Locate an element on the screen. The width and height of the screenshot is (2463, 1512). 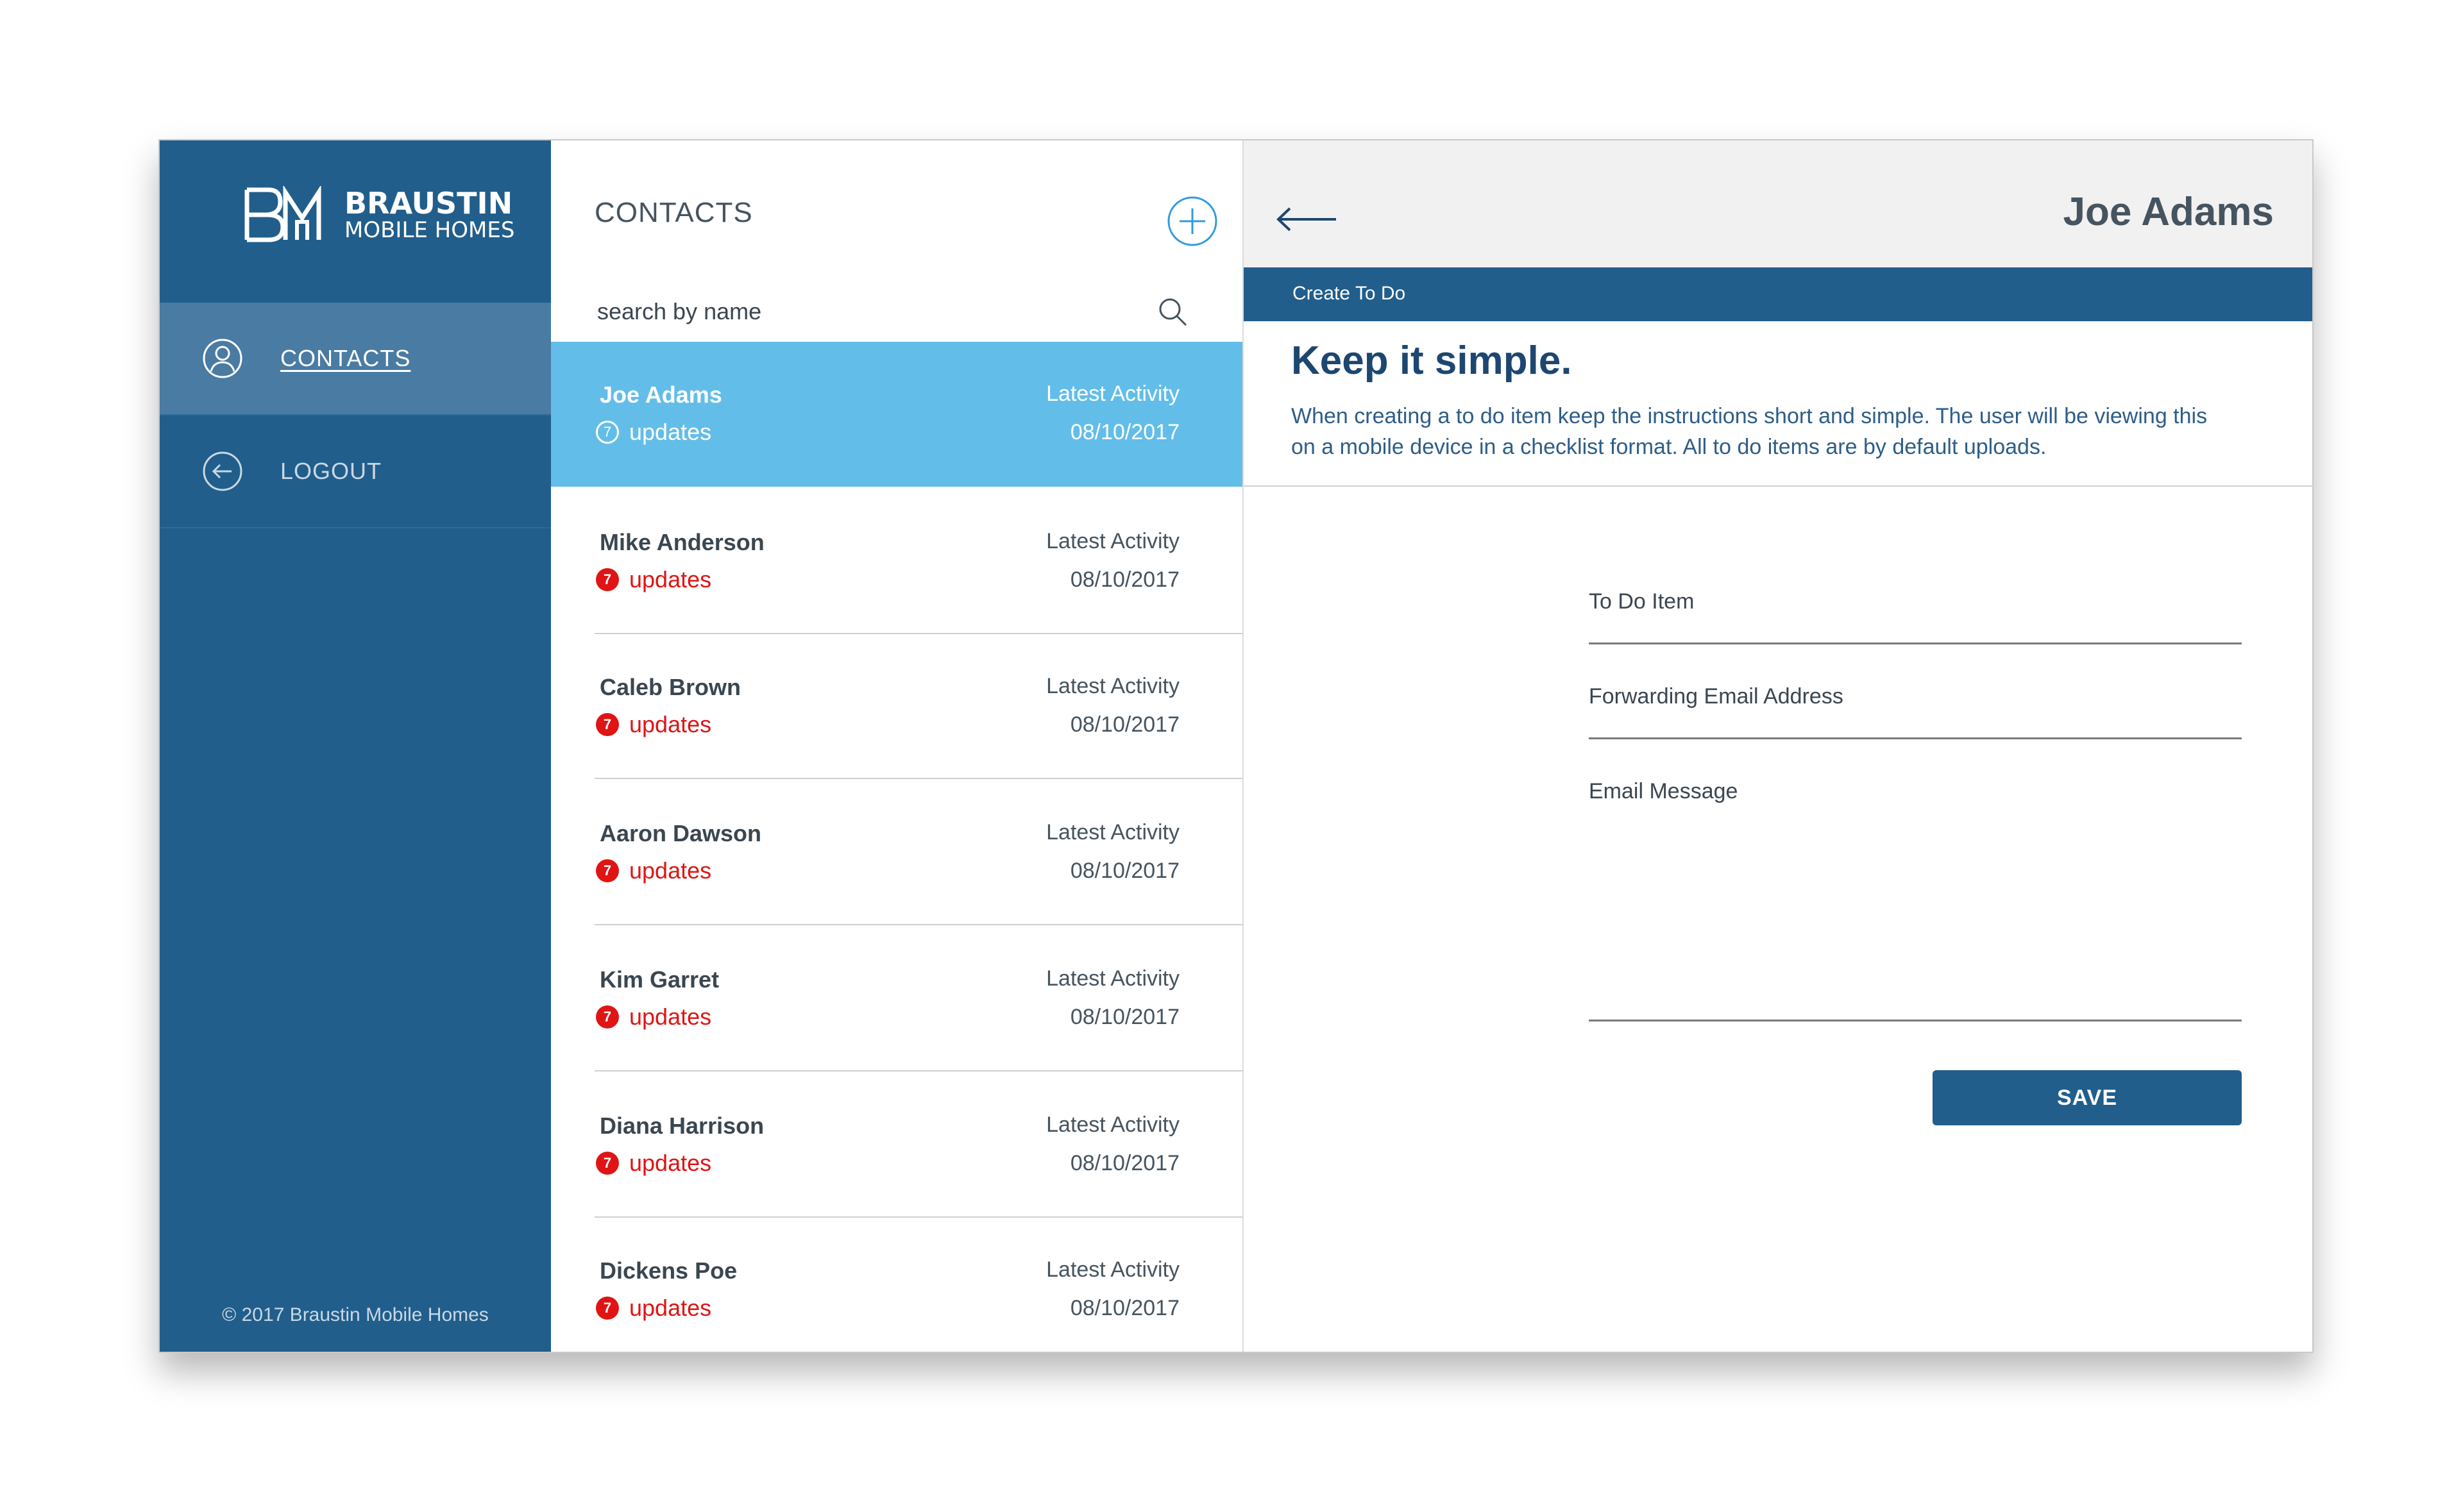
logo-monogram-icon is located at coordinates (282, 214).